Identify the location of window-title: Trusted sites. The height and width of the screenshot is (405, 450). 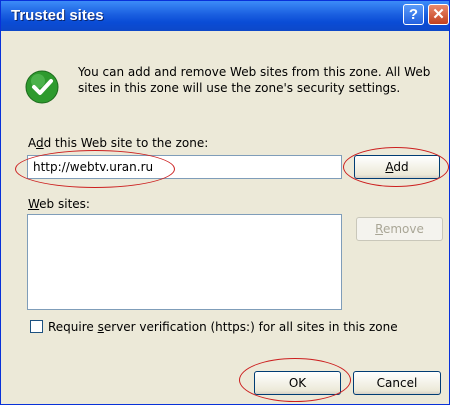
(57, 15).